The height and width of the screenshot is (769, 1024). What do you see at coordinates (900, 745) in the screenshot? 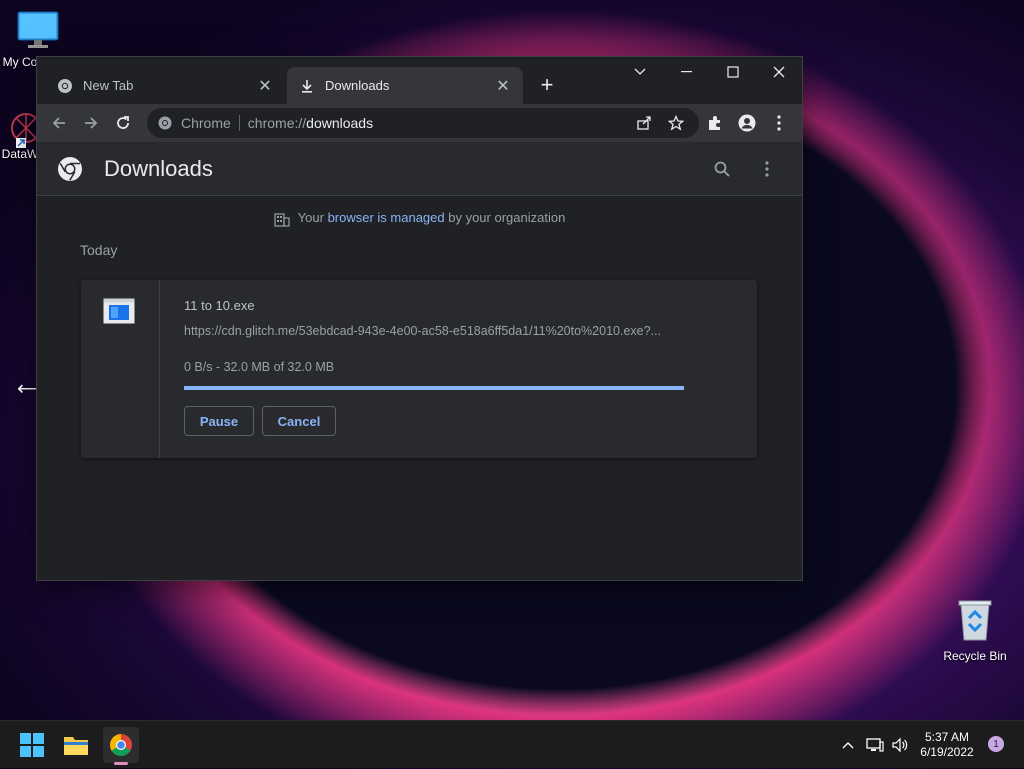
I see `volume-icon` at bounding box center [900, 745].